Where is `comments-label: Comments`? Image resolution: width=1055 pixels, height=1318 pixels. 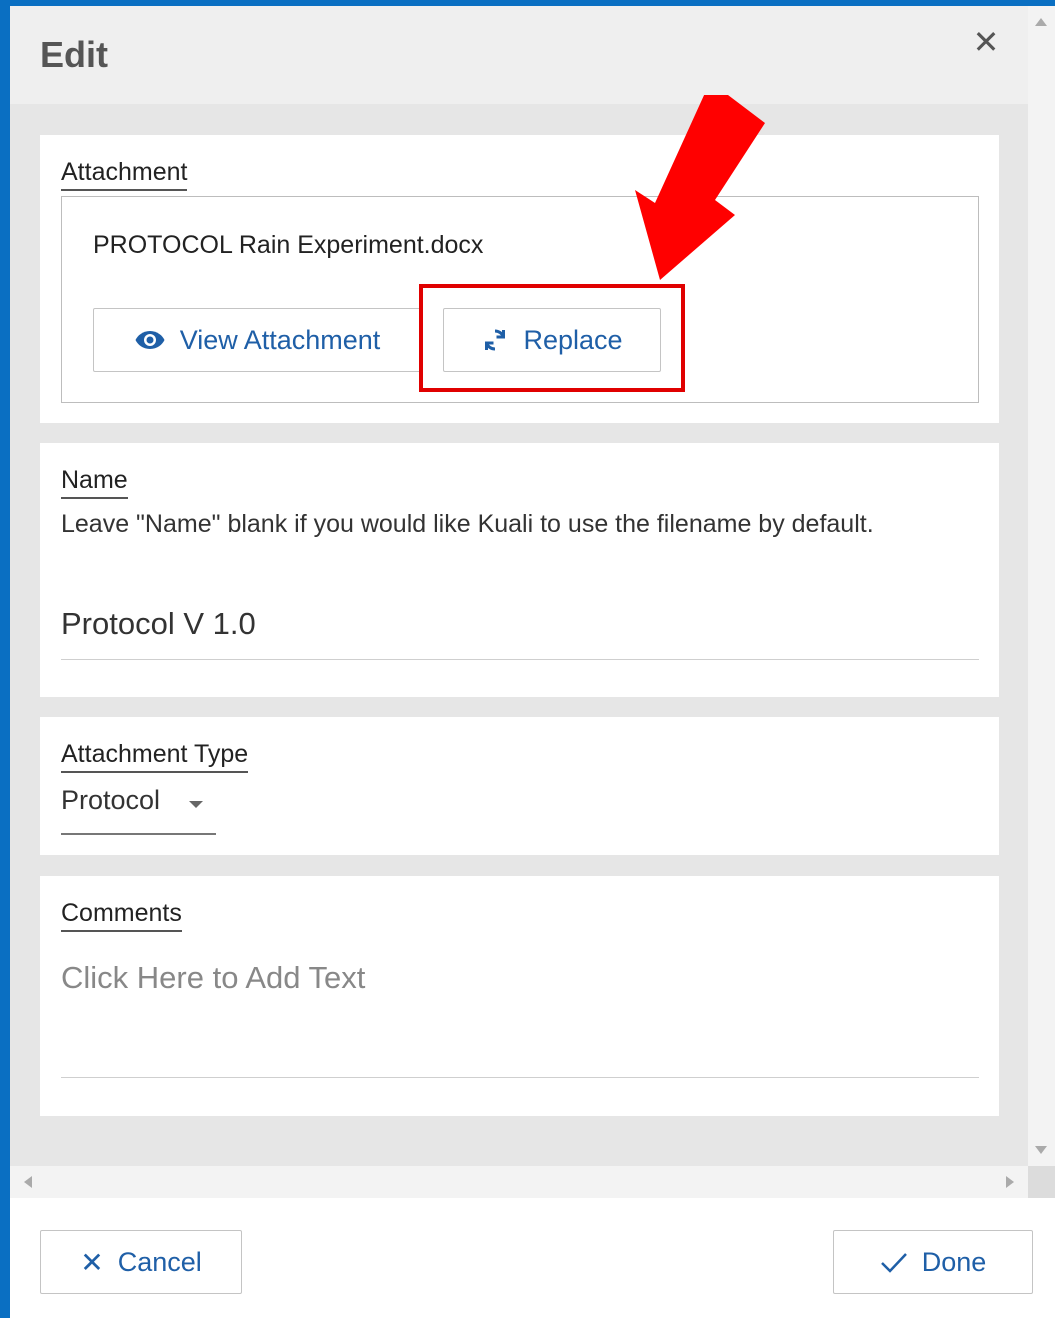 comments-label: Comments is located at coordinates (121, 915).